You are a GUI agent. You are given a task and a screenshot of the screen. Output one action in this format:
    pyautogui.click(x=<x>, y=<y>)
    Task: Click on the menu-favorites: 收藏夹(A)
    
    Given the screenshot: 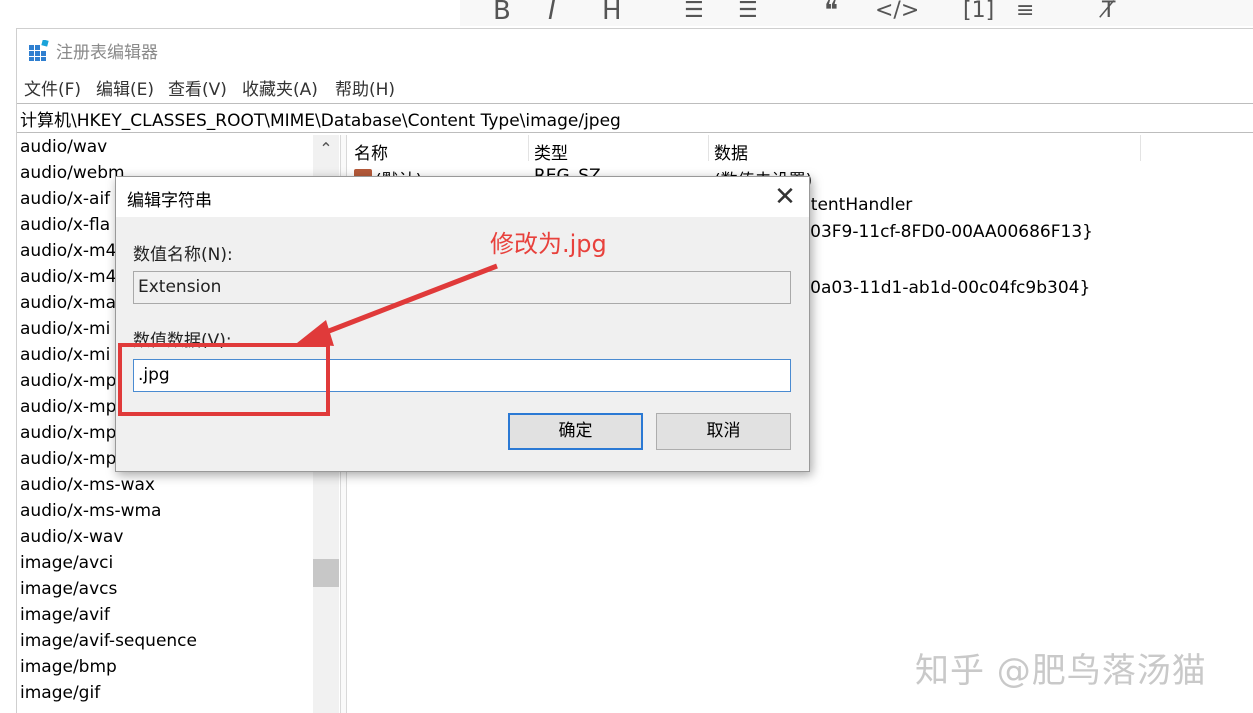 What is the action you would take?
    pyautogui.click(x=280, y=87)
    